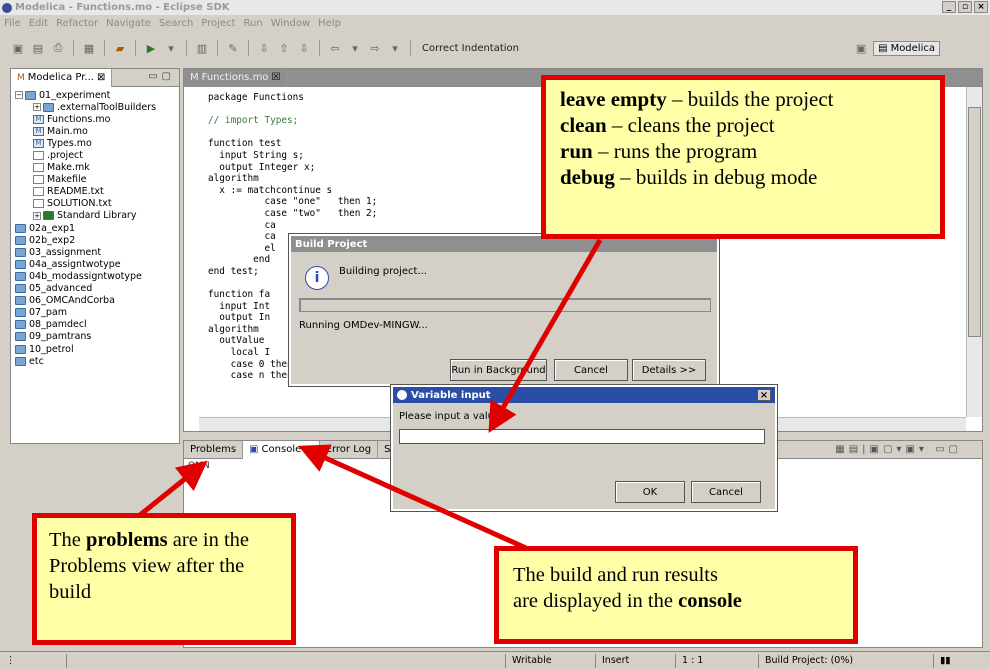 This screenshot has width=990, height=669. What do you see at coordinates (582, 436) in the screenshot?
I see `variable-value-input` at bounding box center [582, 436].